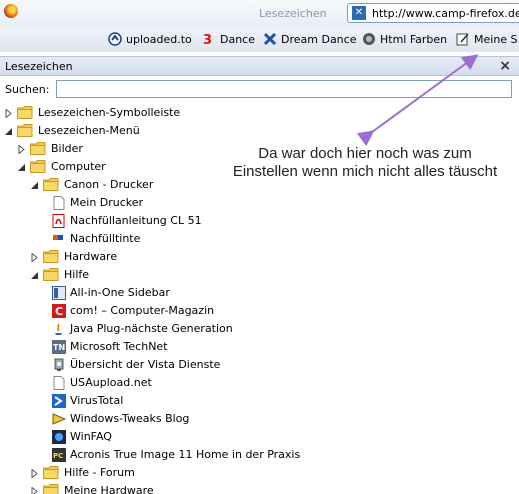 This screenshot has height=494, width=519. I want to click on sidebar-title: Lesezeichen, so click(39, 66).